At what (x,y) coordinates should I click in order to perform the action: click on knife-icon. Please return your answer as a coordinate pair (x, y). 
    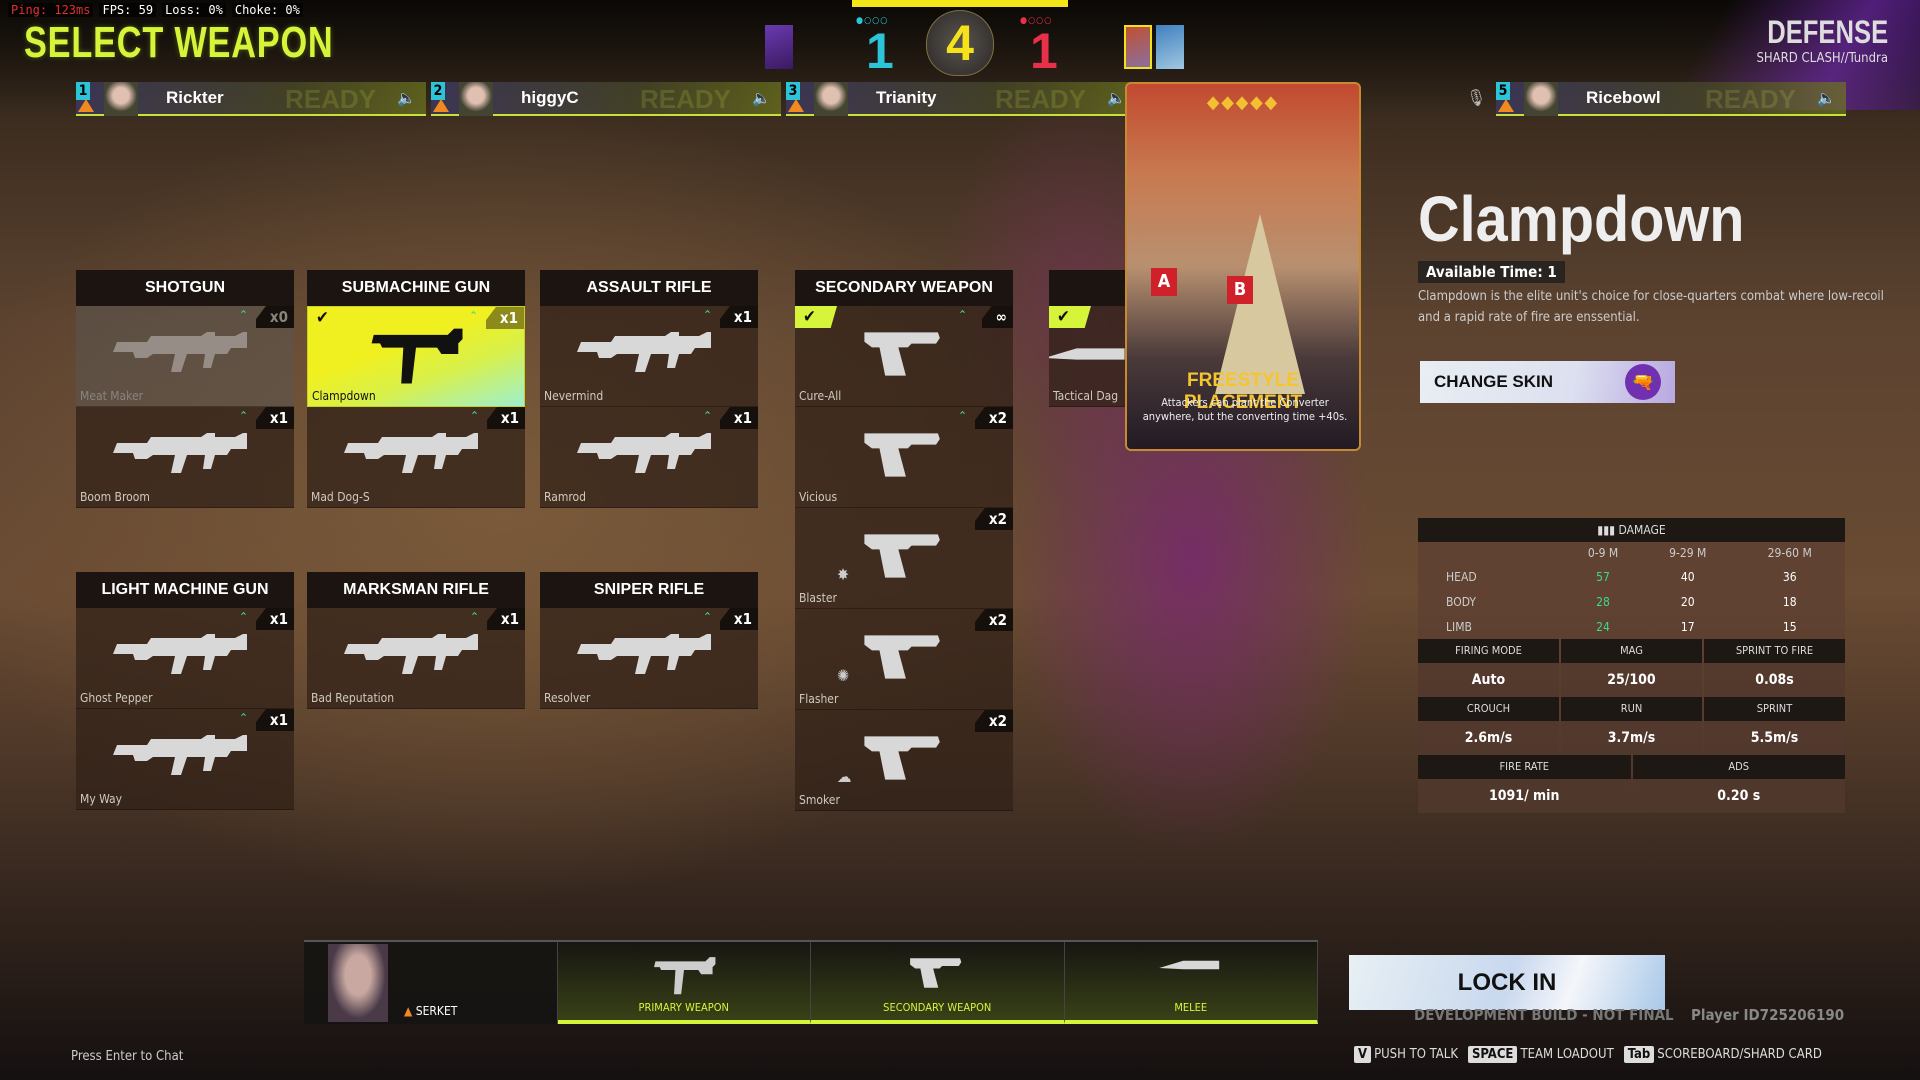
    Looking at the image, I should click on (1087, 354).